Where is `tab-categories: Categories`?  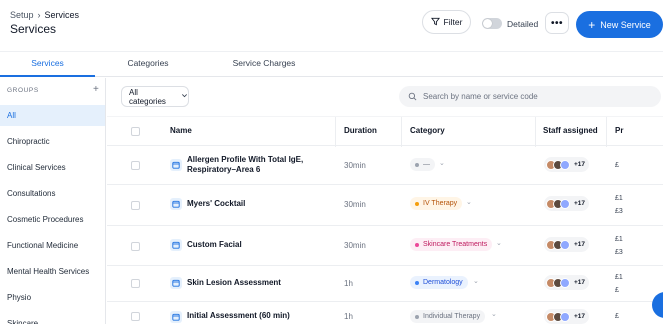
tab-categories: Categories is located at coordinates (148, 64).